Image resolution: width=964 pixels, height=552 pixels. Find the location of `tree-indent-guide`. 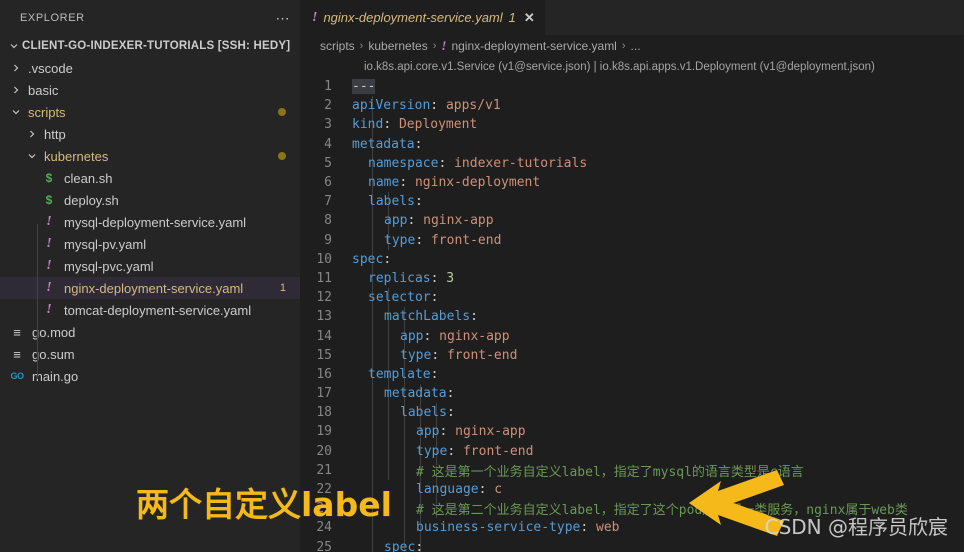

tree-indent-guide is located at coordinates (37, 301).